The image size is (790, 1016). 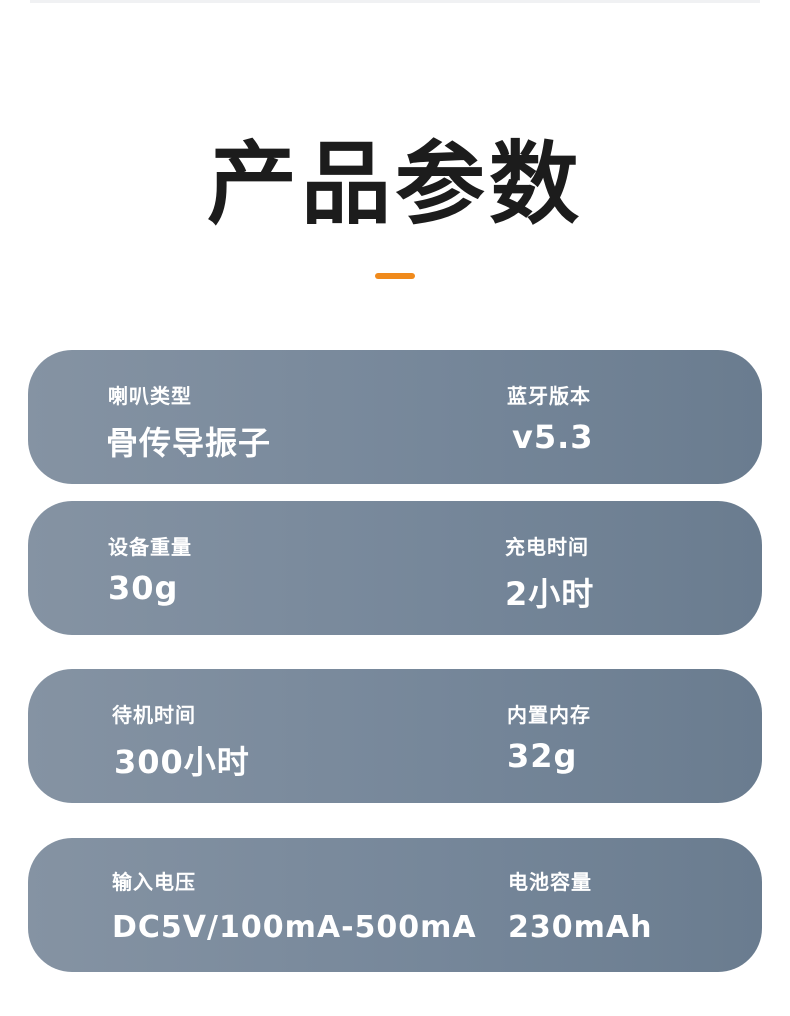 I want to click on top-divider, so click(x=395, y=1).